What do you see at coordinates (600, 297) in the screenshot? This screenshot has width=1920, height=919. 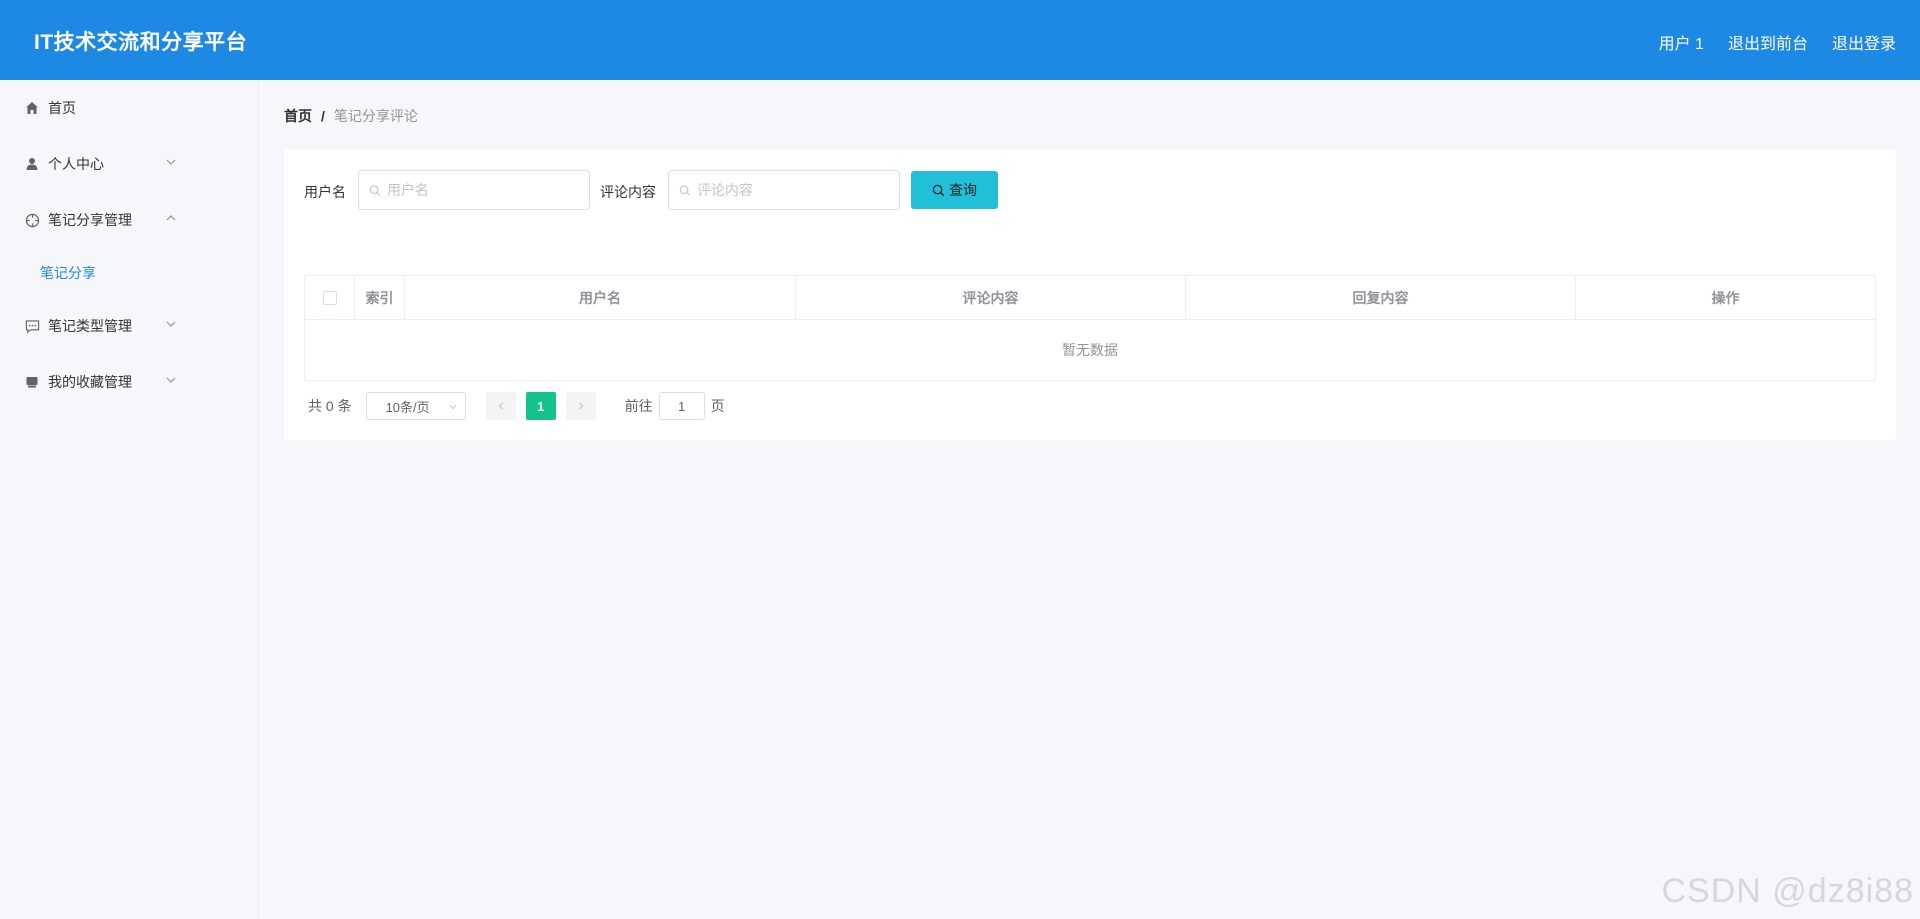 I see `column-header-username: 用户名` at bounding box center [600, 297].